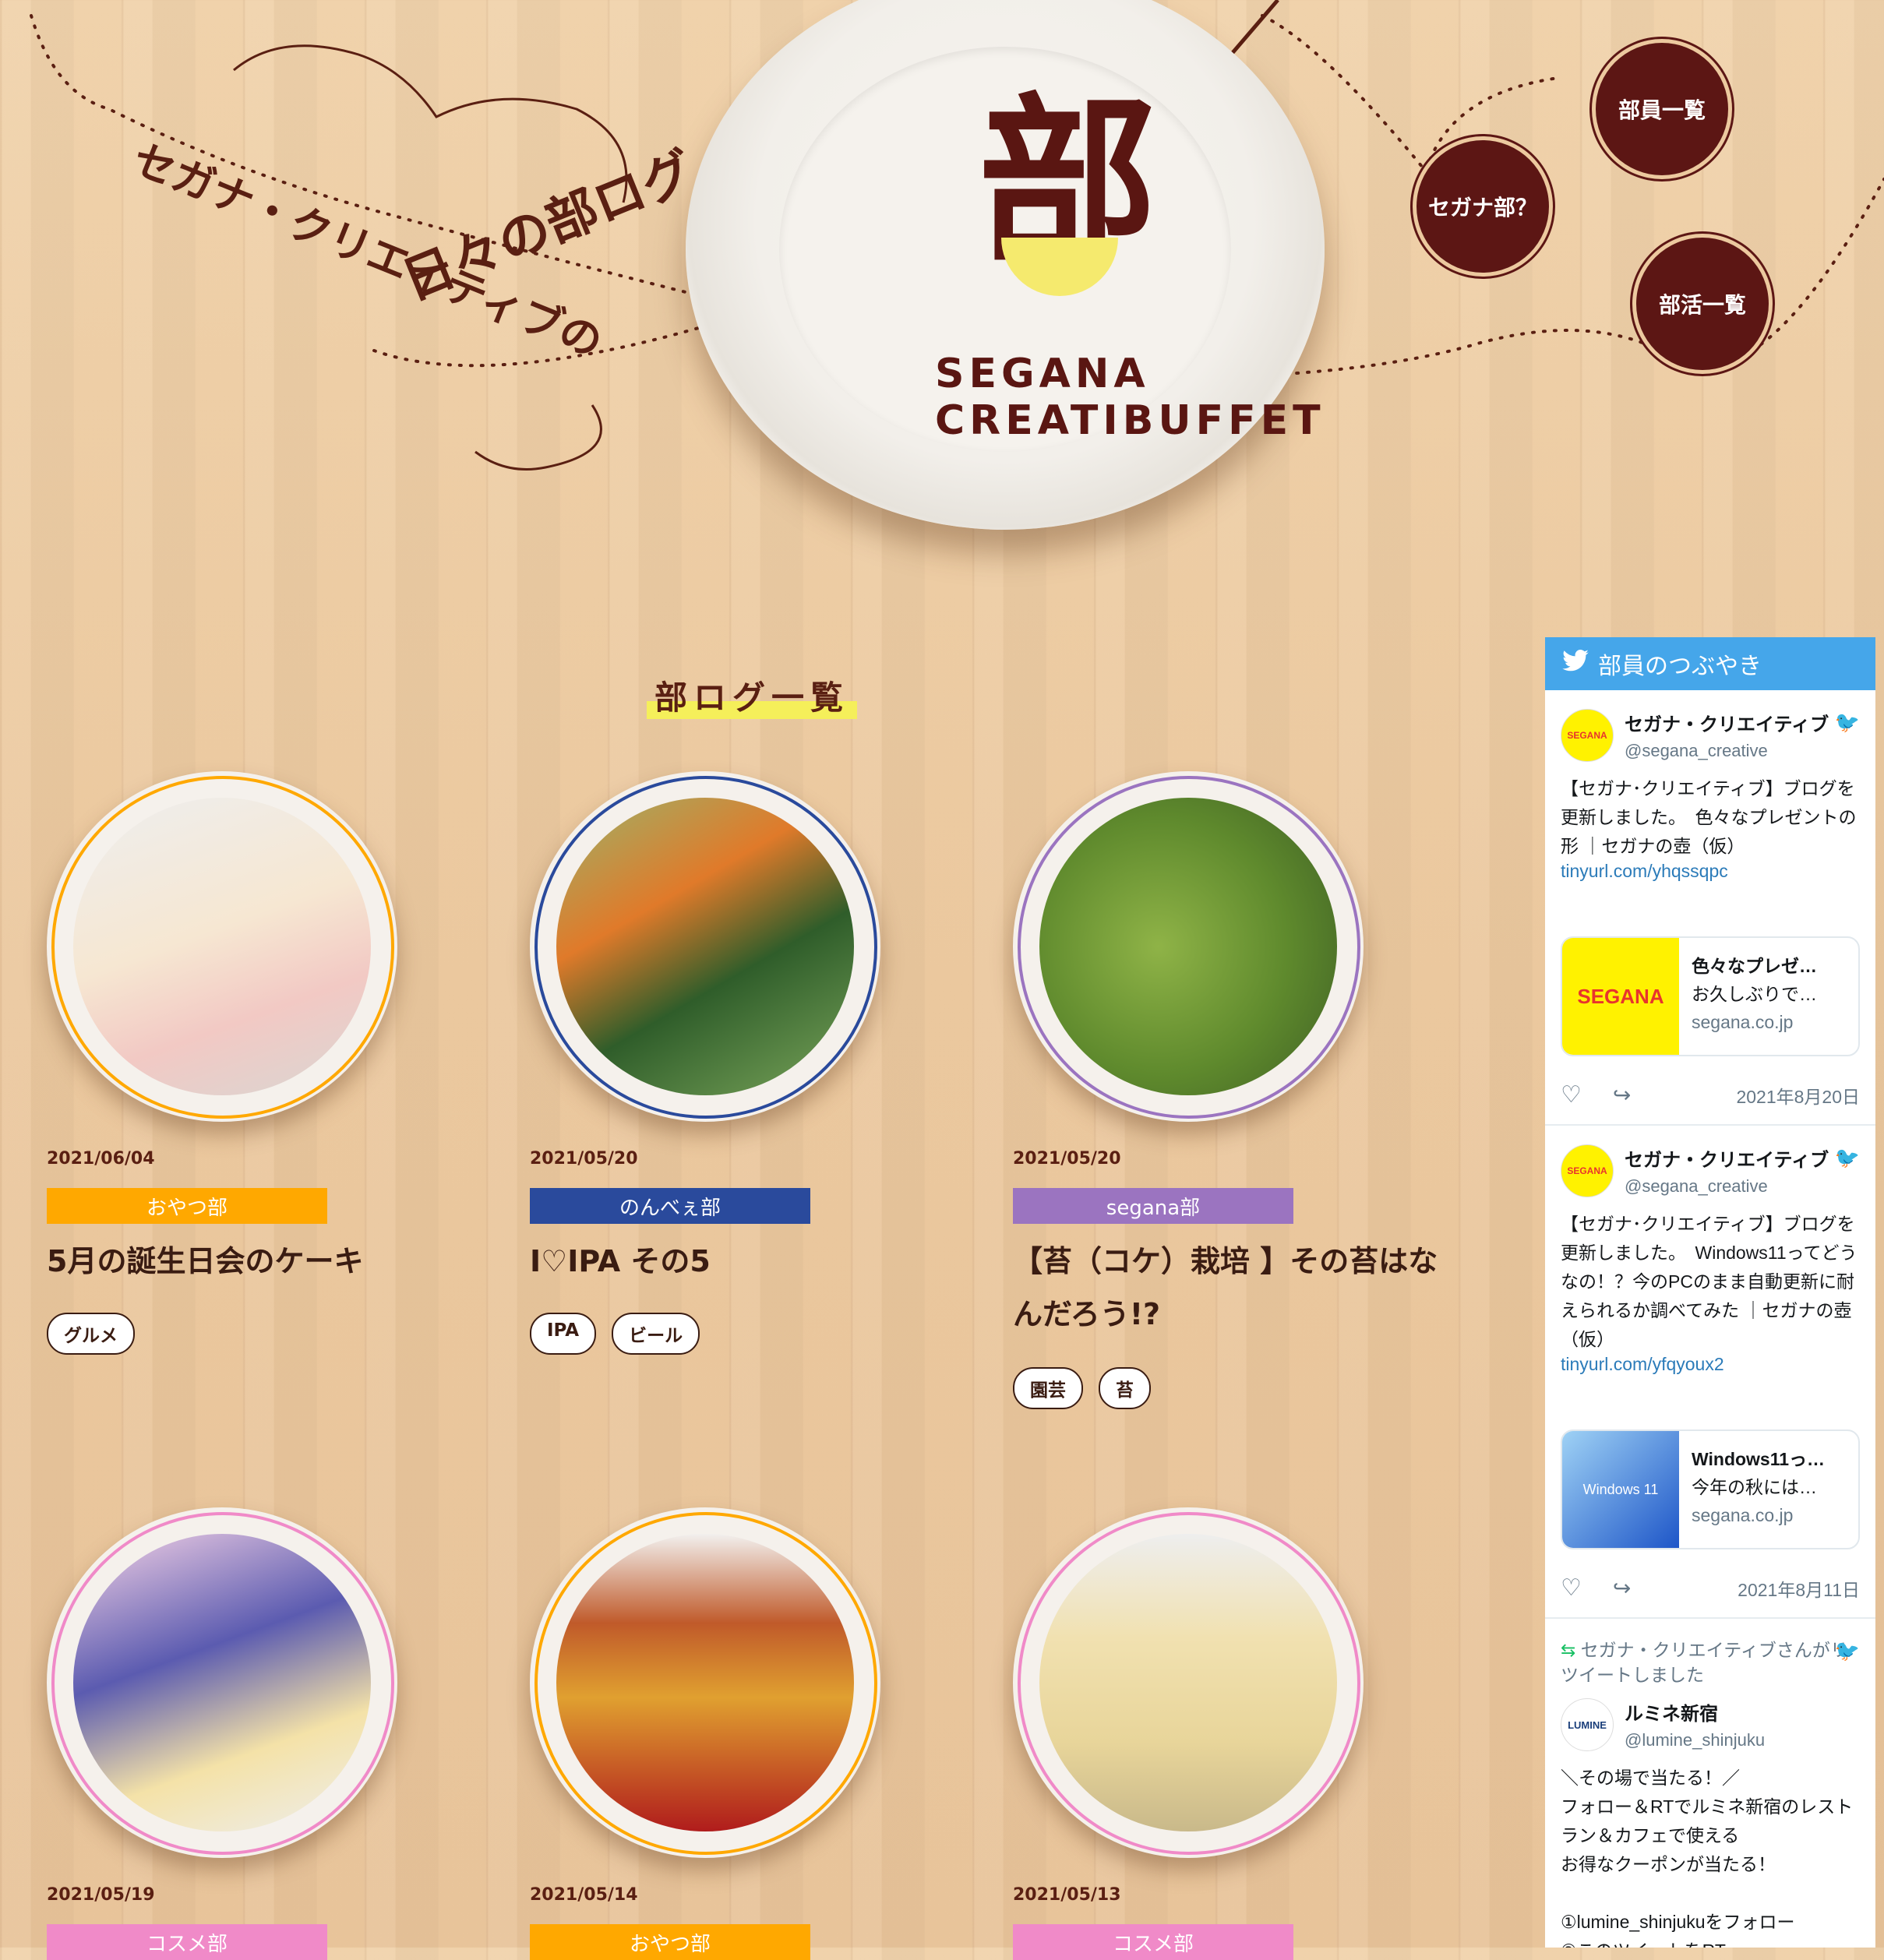 This screenshot has width=1884, height=1960. I want to click on nav-clubs-button: 部活一覧, so click(1703, 304).